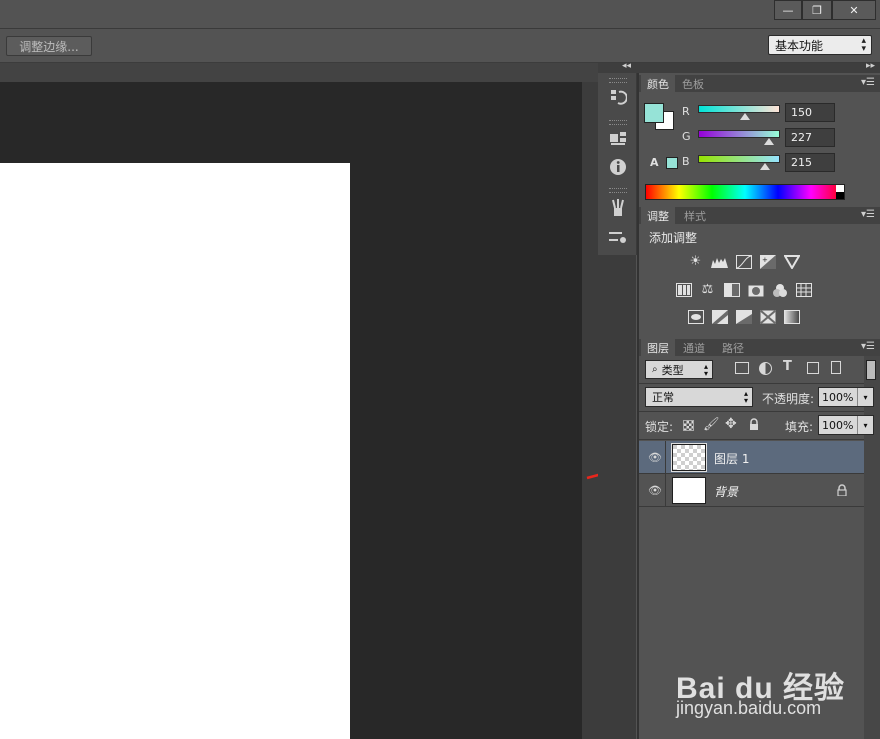 This screenshot has width=880, height=739. Describe the element at coordinates (799, 427) in the screenshot. I see `fill-label: 填充:` at that location.